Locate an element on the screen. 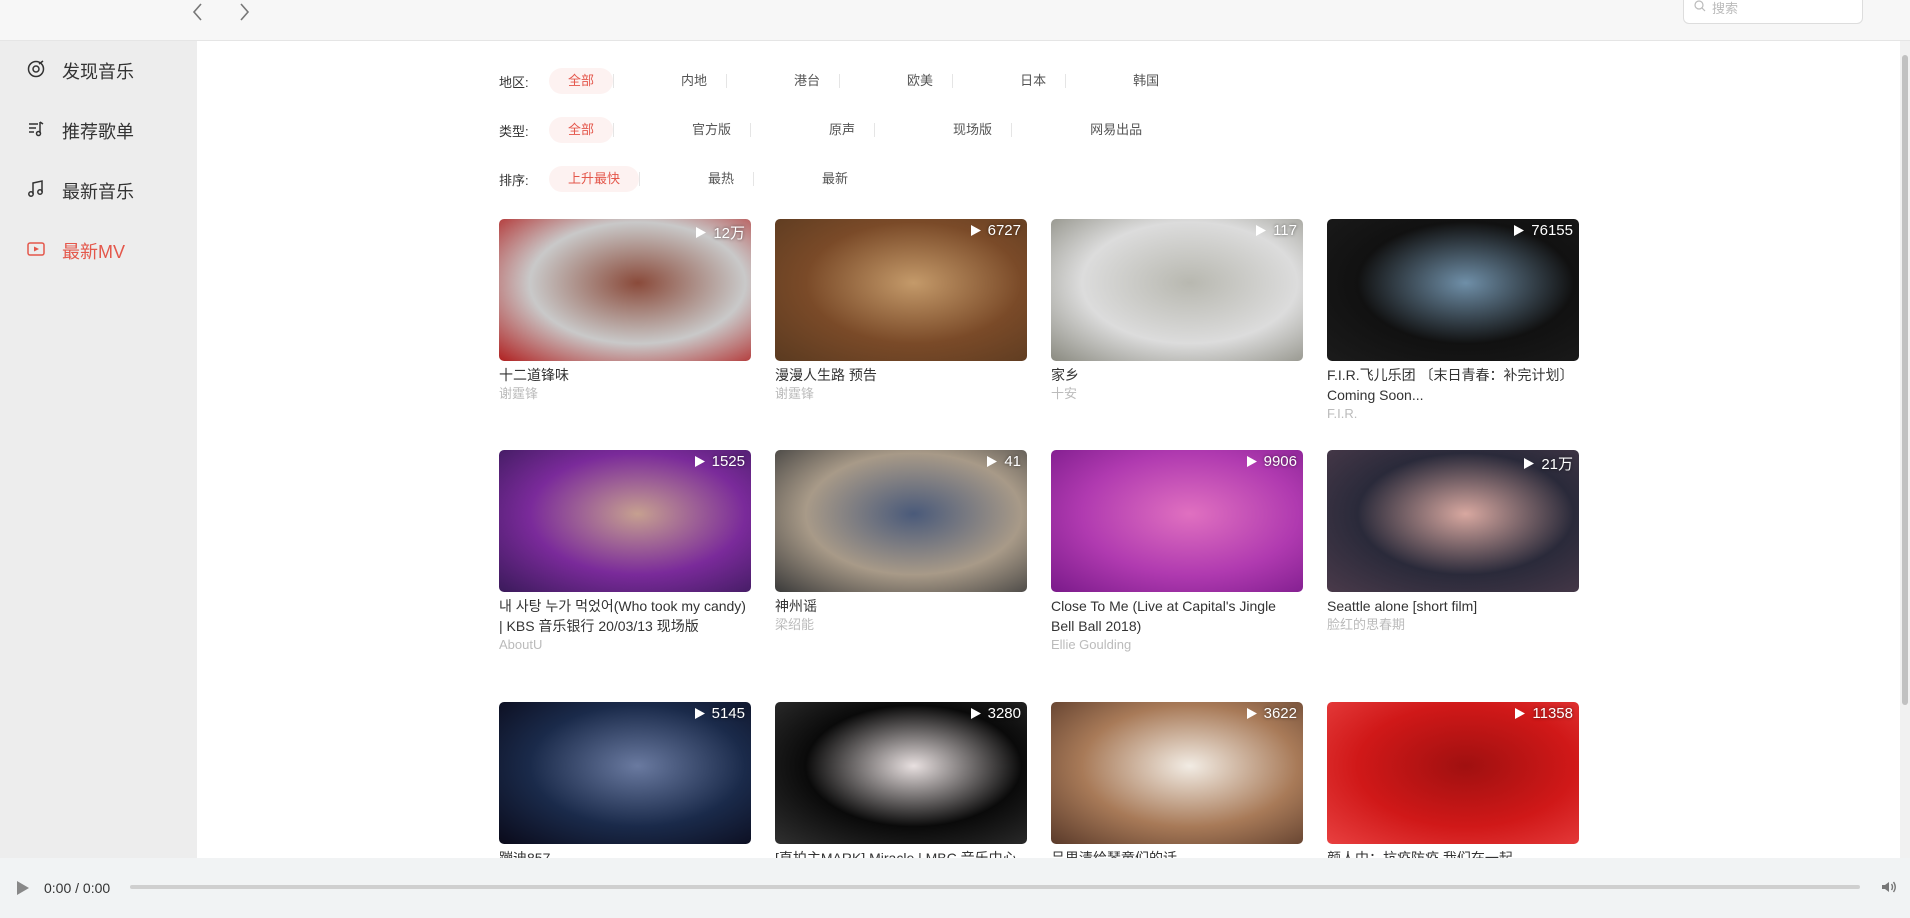 The height and width of the screenshot is (918, 1910). mv-artist: F.I.R. is located at coordinates (1453, 413).